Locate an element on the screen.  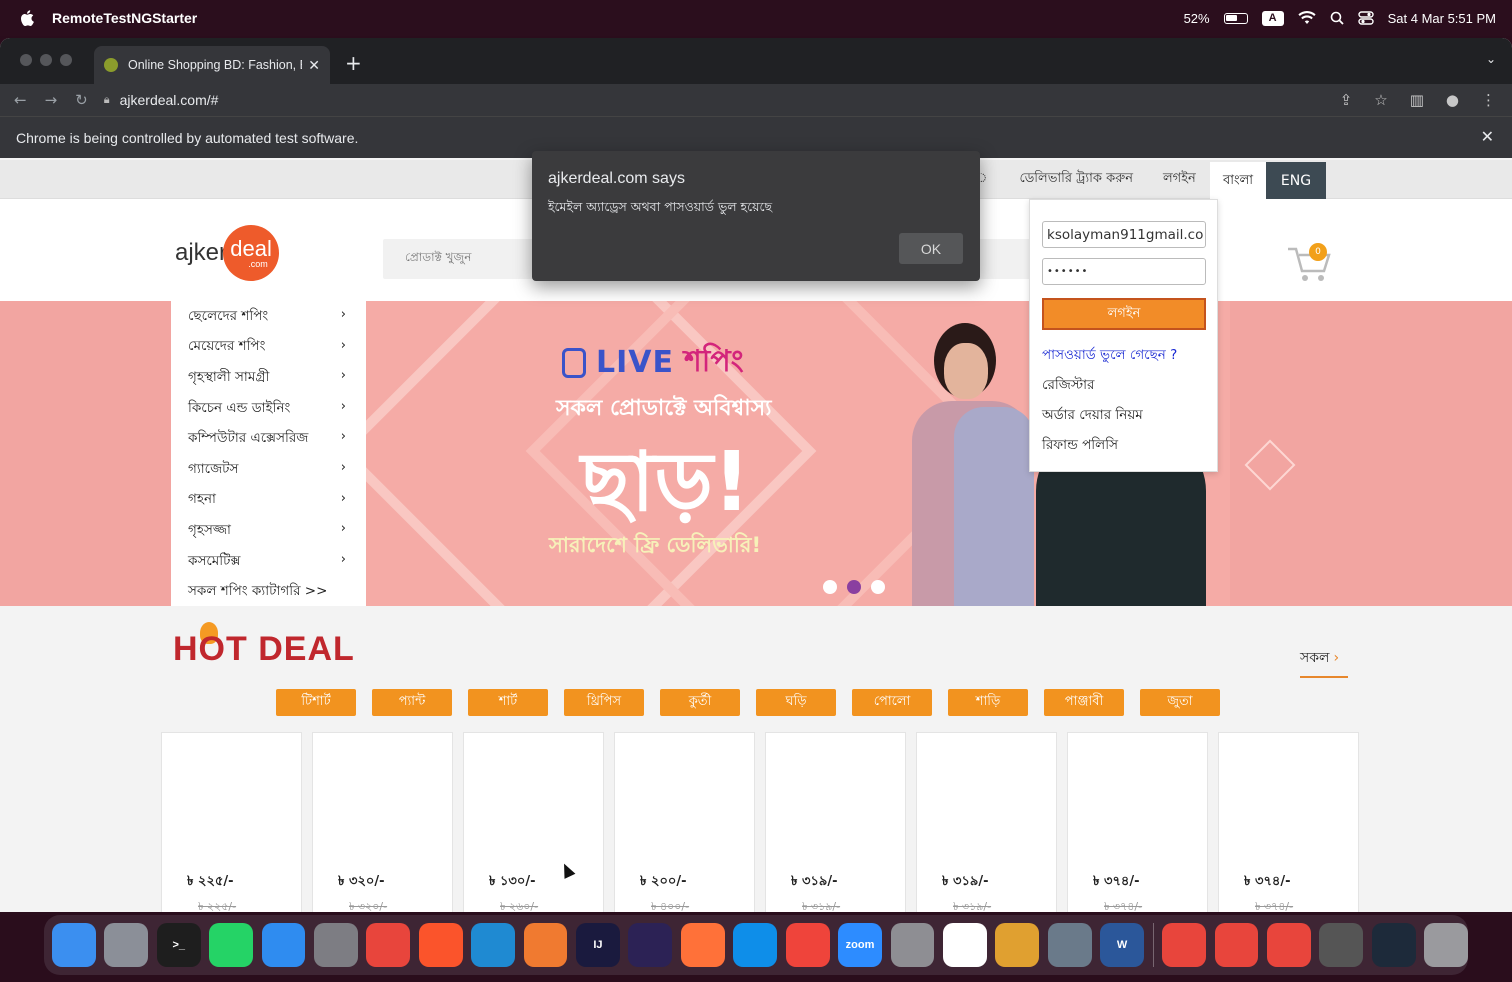
side-panel-icon: ▥ is located at coordinates (1417, 100).